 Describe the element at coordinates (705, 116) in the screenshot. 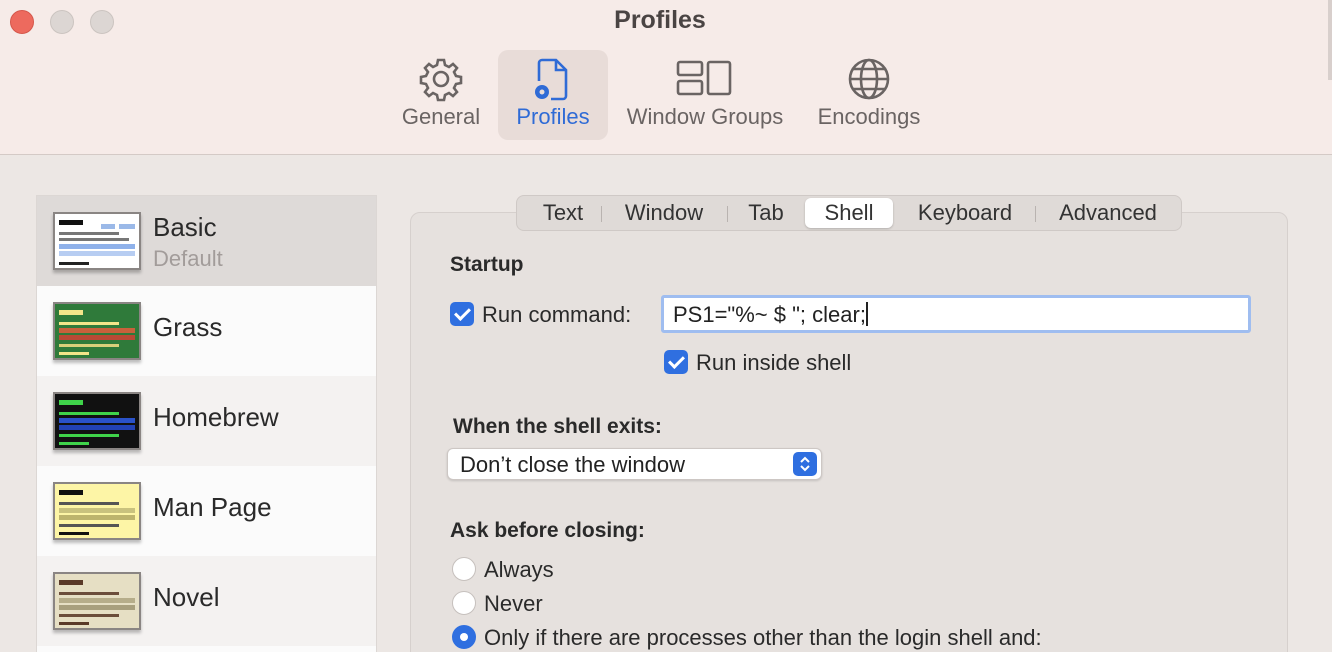

I see `toolbar-window-groups-label: Window Groups` at that location.